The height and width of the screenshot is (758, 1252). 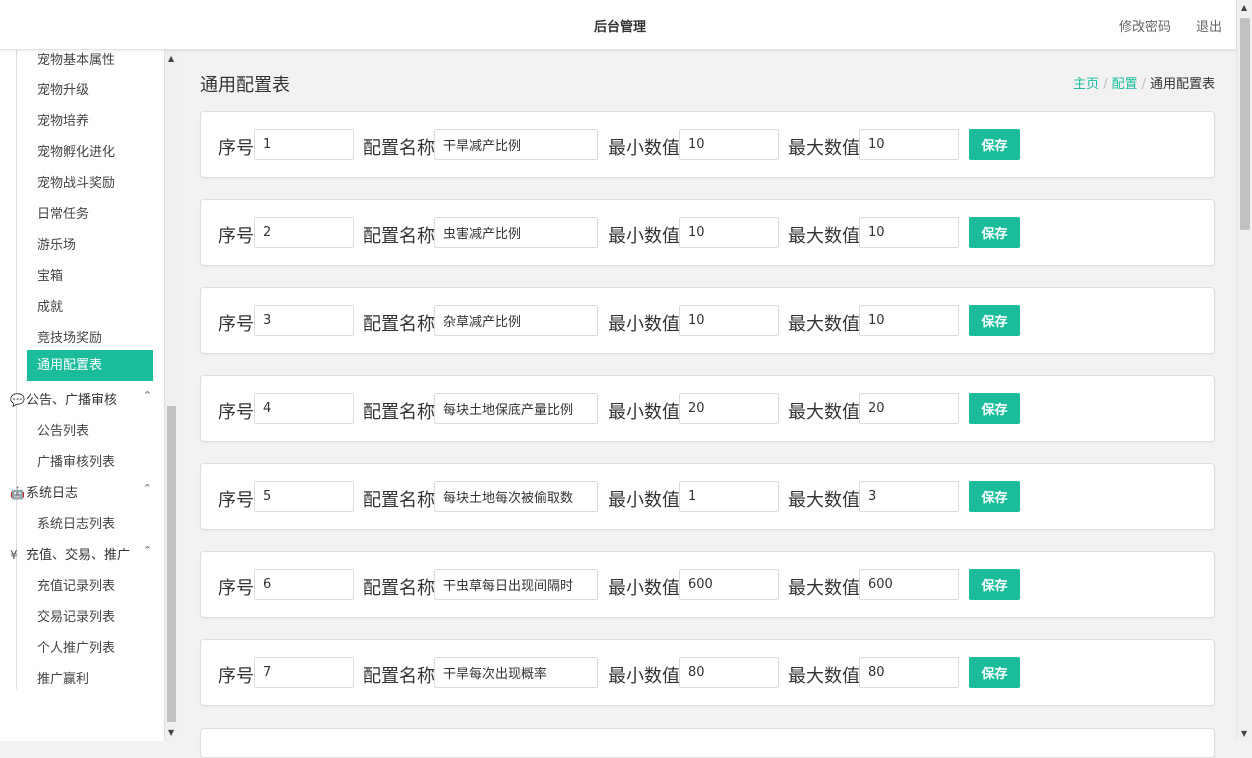 What do you see at coordinates (83, 398) in the screenshot?
I see `sidebar-group-announcements: 💬公告、广播审核 ⌃` at bounding box center [83, 398].